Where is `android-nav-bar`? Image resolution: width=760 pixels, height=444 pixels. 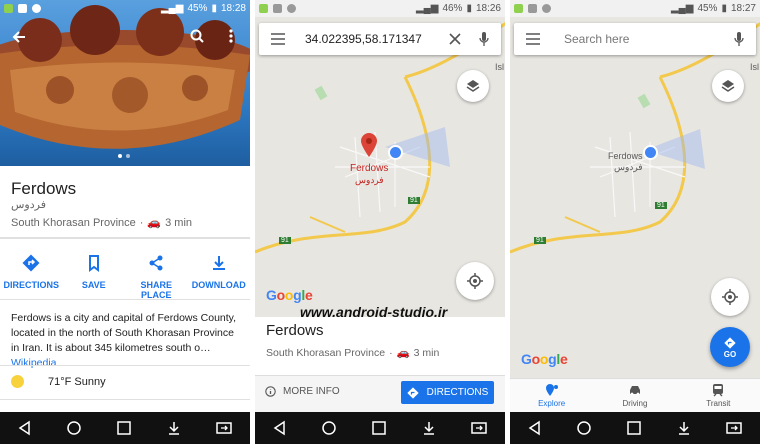
android-nav-bar is located at coordinates (380, 428).